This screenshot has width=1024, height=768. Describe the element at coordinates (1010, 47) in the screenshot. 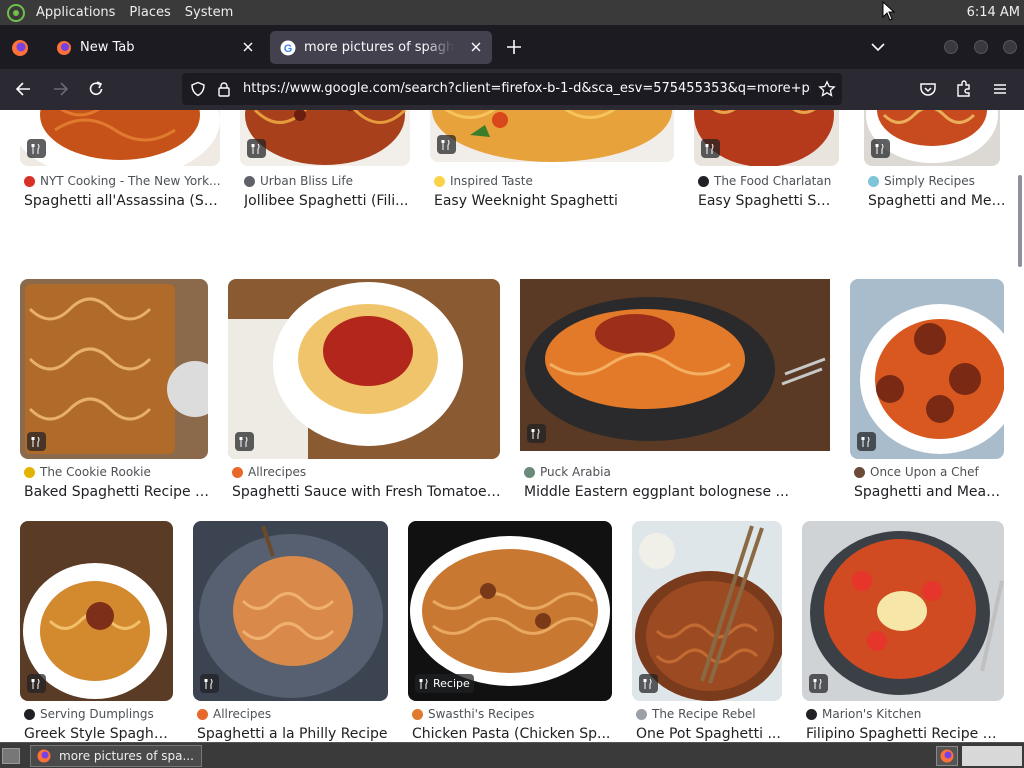

I see `close-window-button` at that location.